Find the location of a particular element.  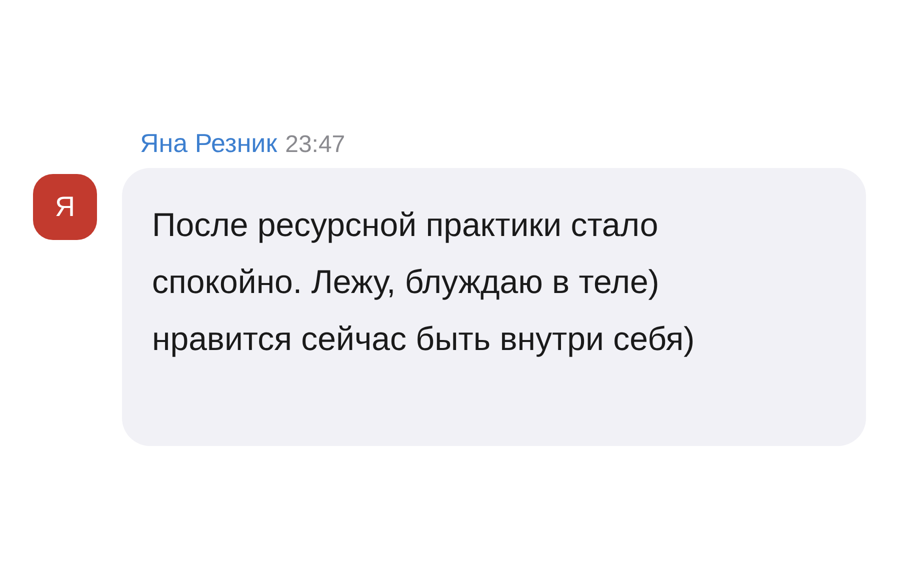

avatar: Я is located at coordinates (65, 207).